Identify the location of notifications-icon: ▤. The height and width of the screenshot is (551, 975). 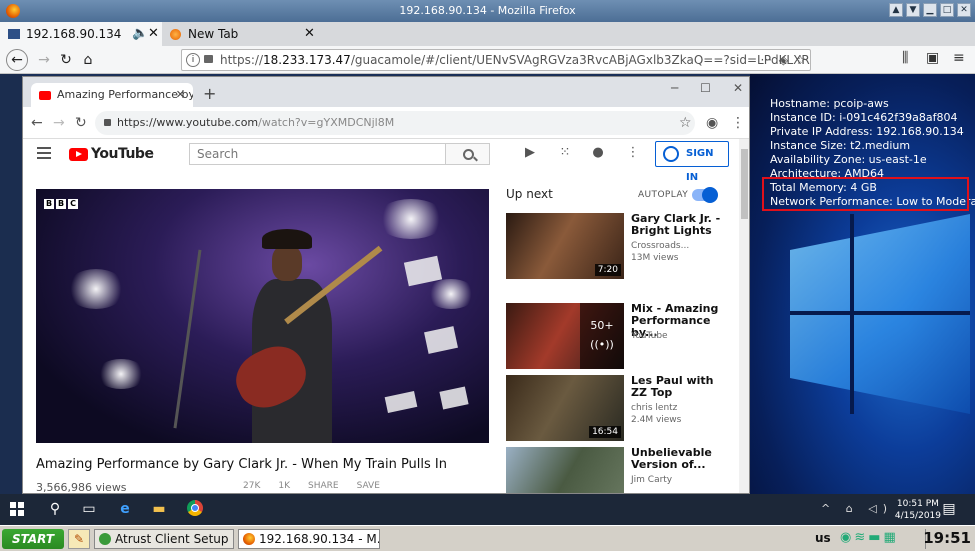
(949, 509).